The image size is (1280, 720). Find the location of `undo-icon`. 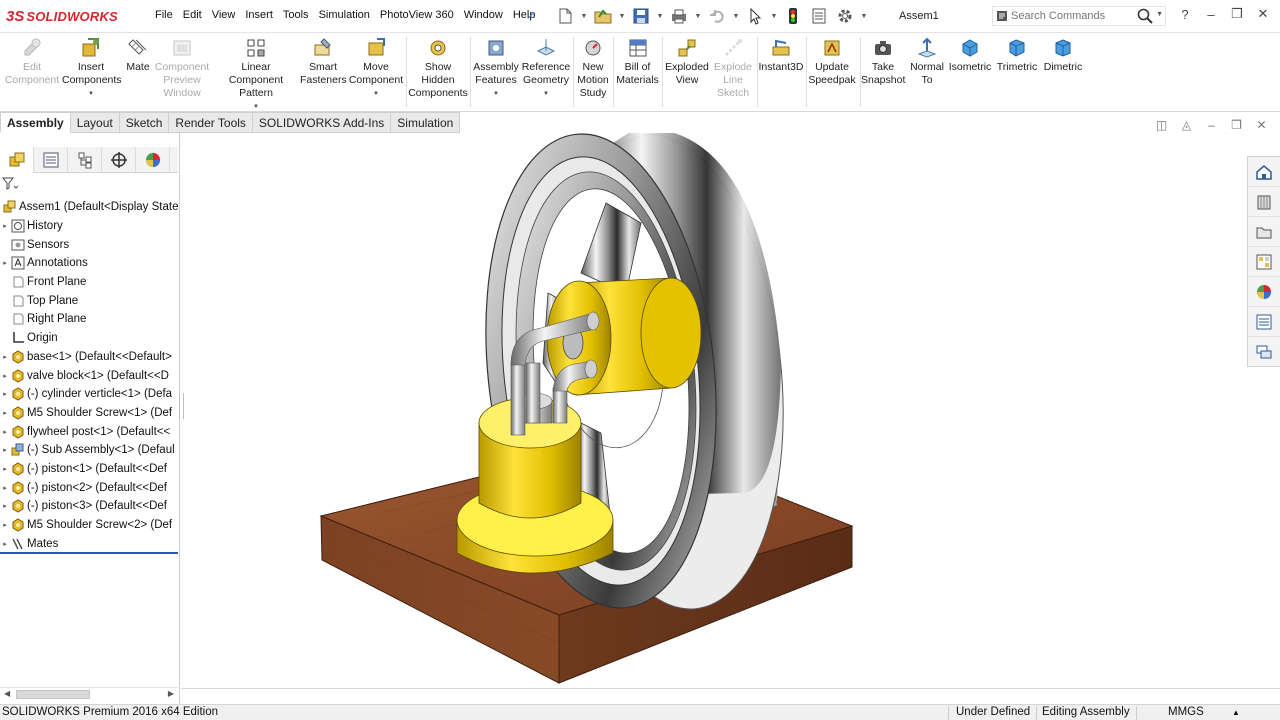

undo-icon is located at coordinates (717, 16).